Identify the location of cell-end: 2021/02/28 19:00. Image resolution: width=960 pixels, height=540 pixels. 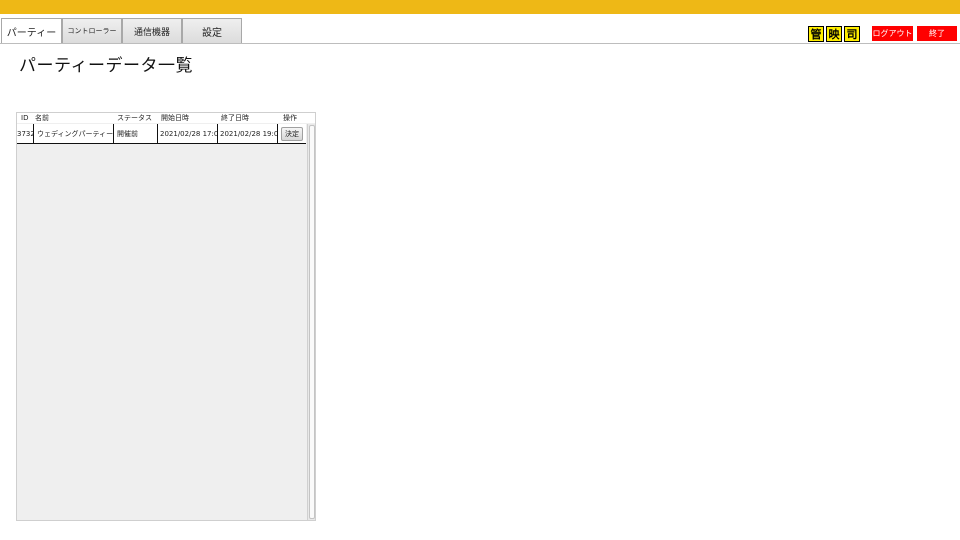
(249, 134).